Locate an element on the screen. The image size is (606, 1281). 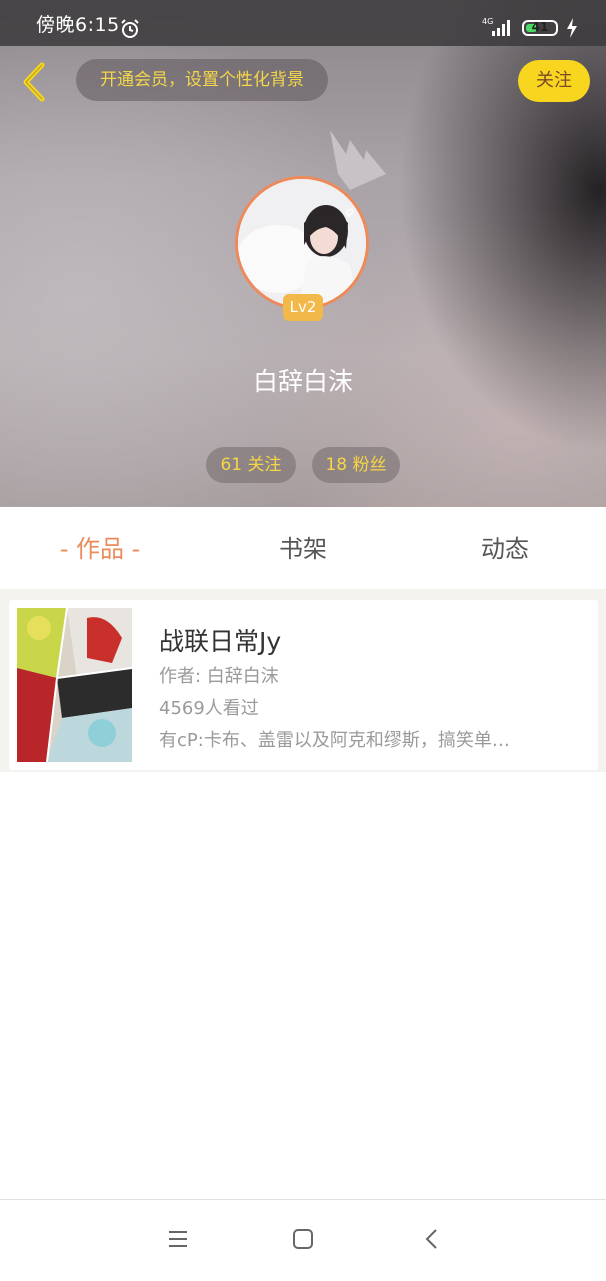
book-views: 4569人看过 is located at coordinates (209, 708).